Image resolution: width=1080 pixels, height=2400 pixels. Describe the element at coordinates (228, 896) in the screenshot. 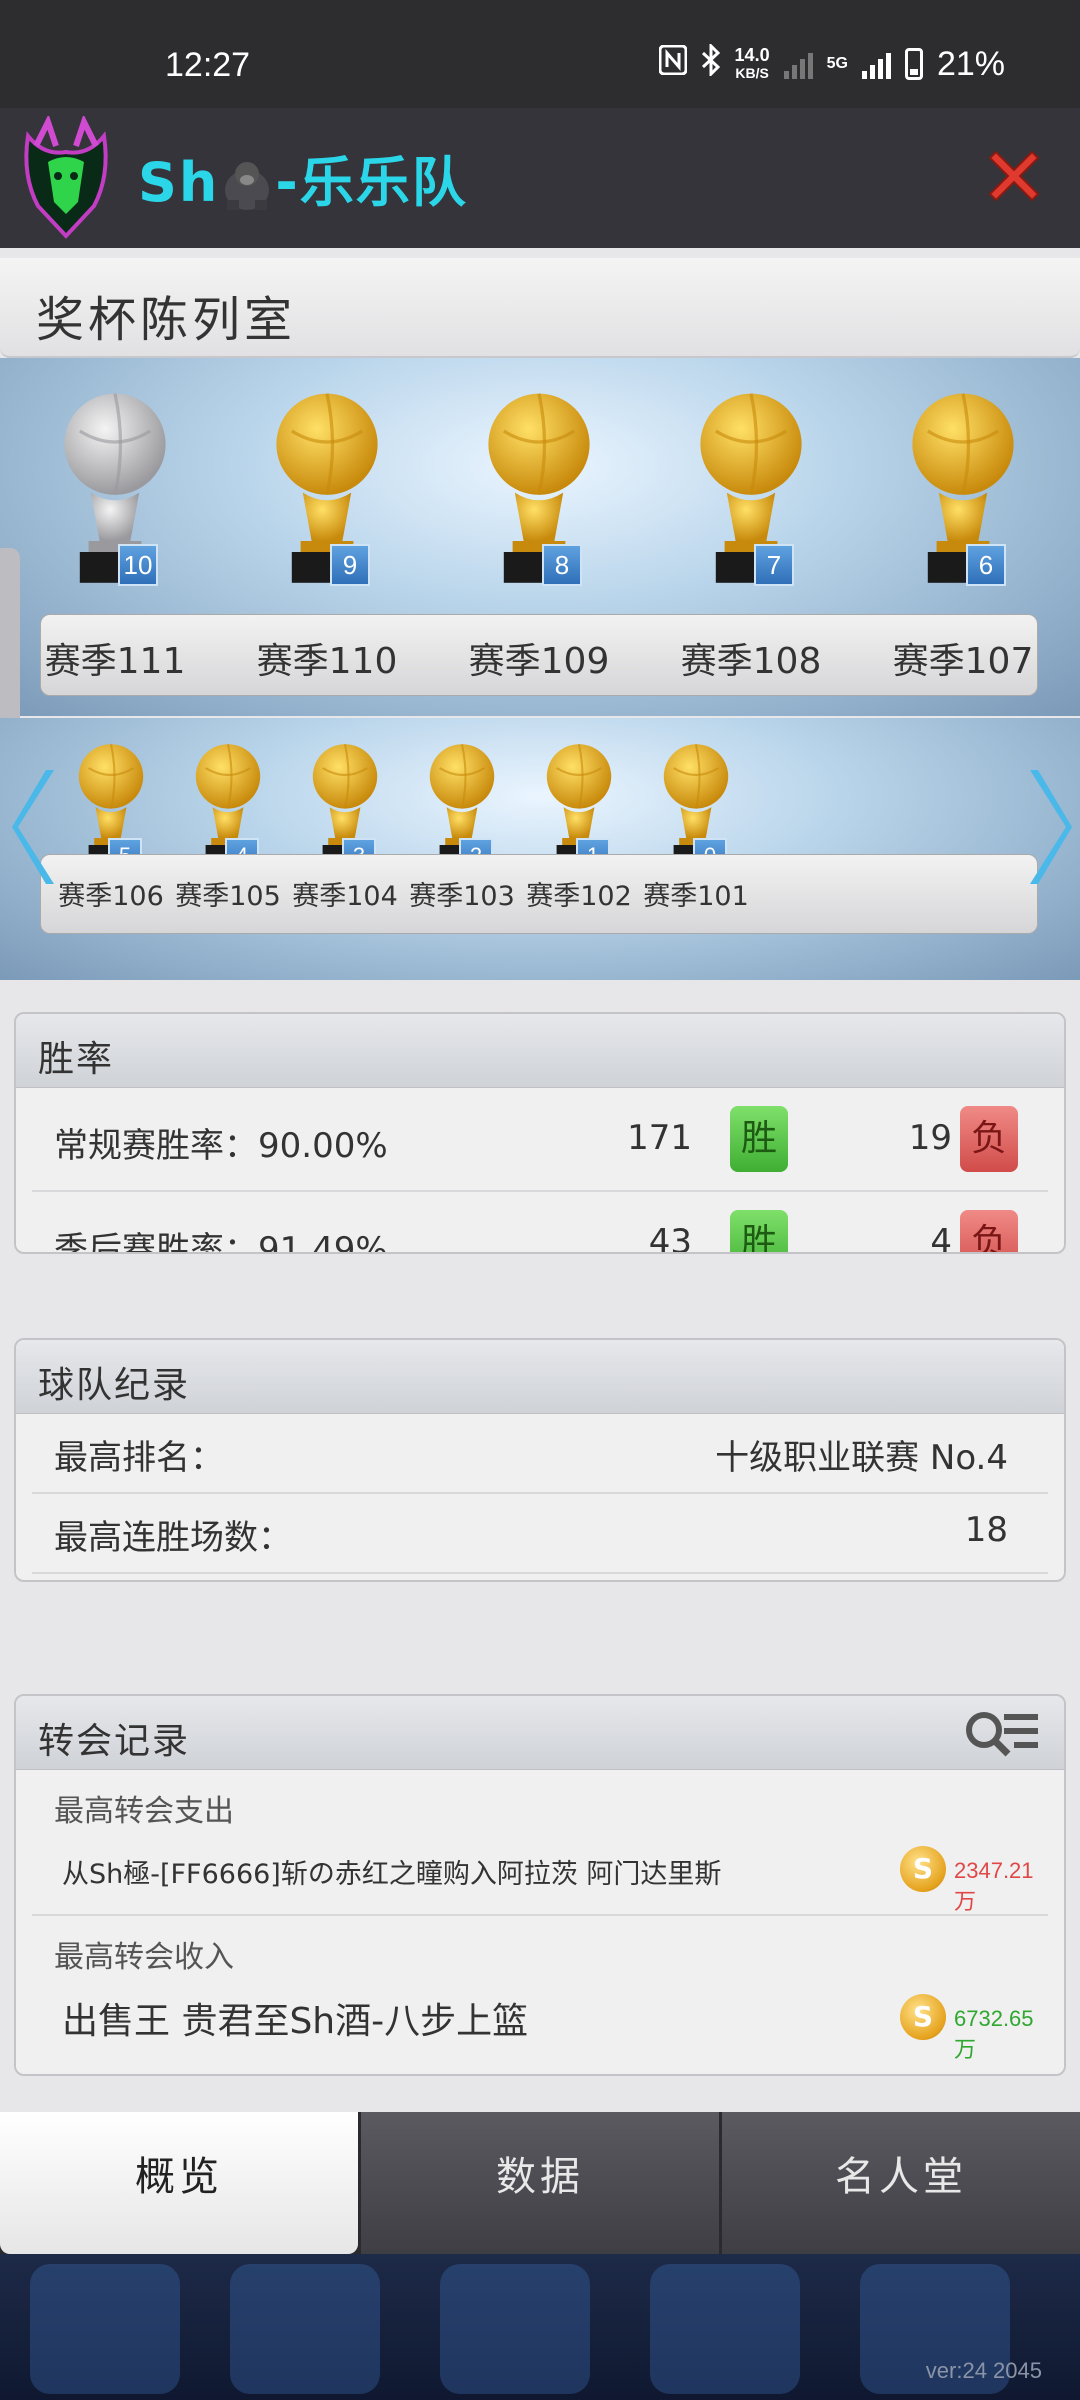

I see `season-label: 赛季105` at that location.